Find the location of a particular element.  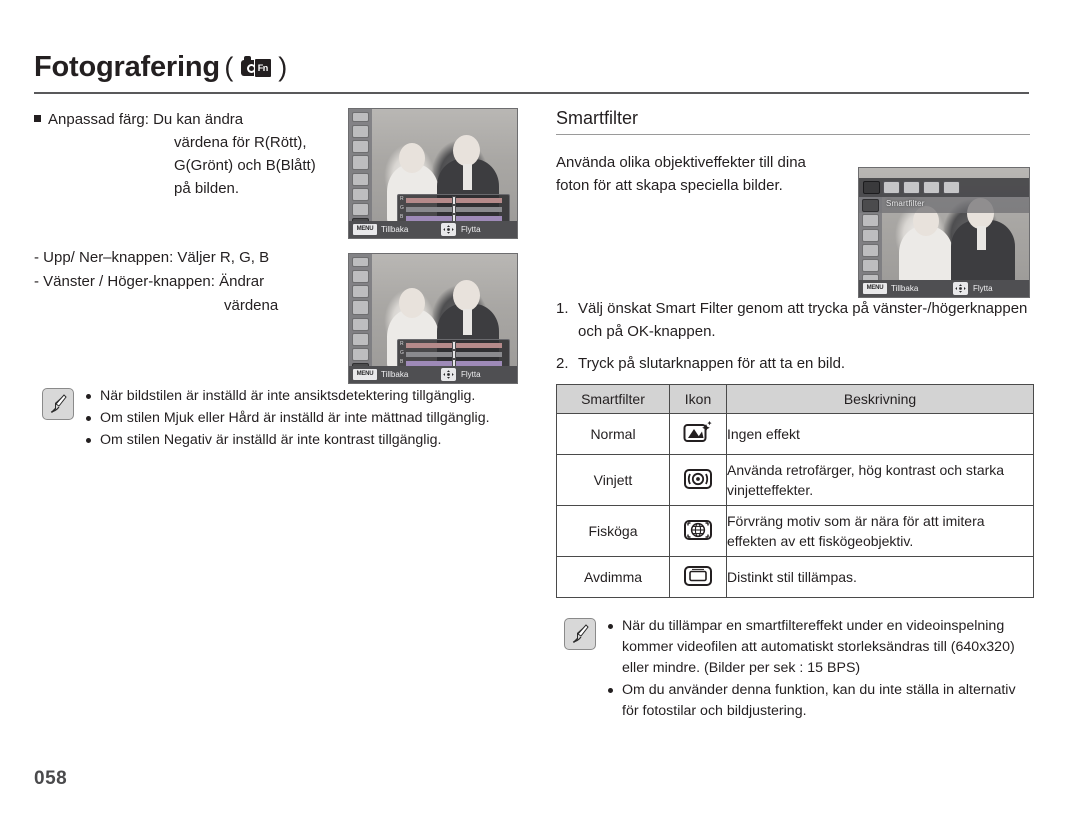

title-paren-open: ( is located at coordinates (229, 66).